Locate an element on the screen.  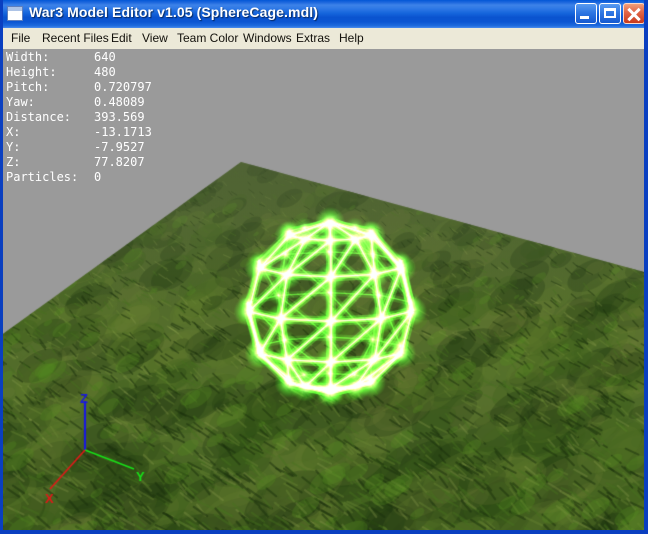
menu-item-file: File is located at coordinates (20, 38).